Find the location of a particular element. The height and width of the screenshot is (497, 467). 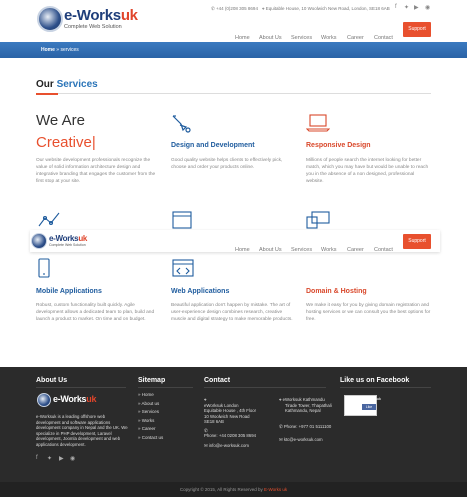

sticky-nav-career: Career is located at coordinates (360, 250).